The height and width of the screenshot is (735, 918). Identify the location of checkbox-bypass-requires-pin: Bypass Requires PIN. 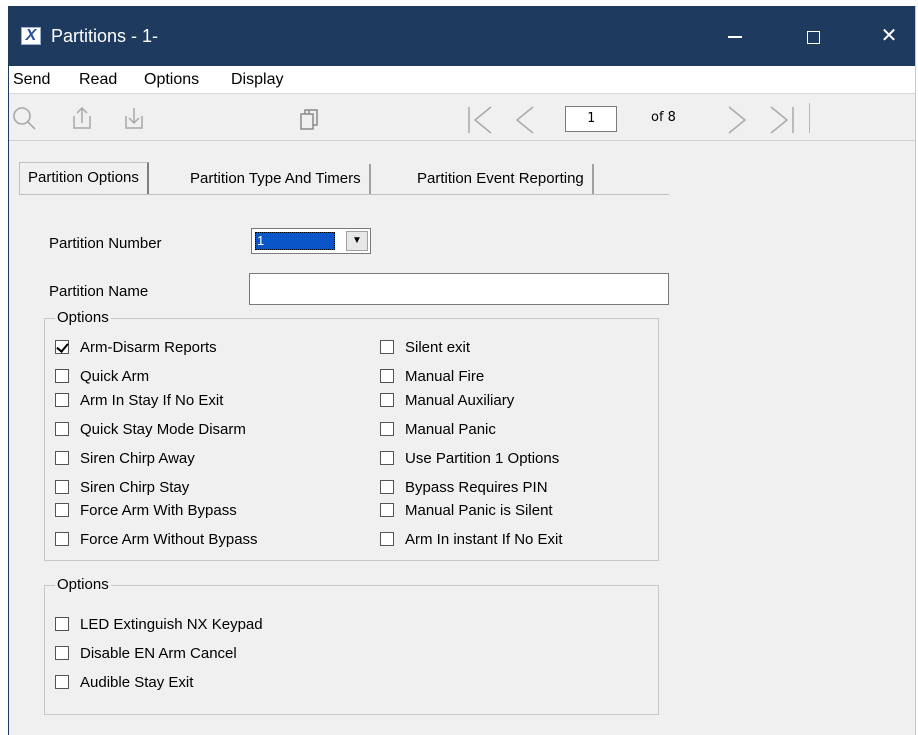
(464, 489).